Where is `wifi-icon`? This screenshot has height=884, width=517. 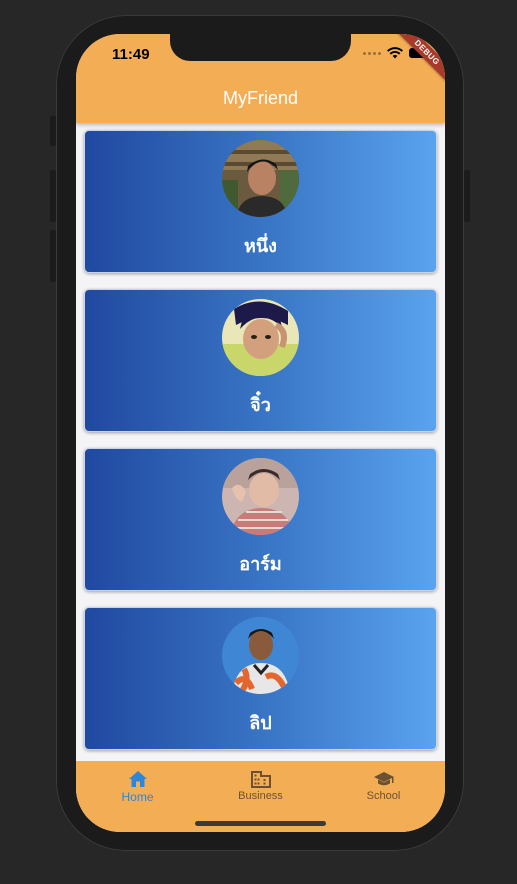 wifi-icon is located at coordinates (395, 53).